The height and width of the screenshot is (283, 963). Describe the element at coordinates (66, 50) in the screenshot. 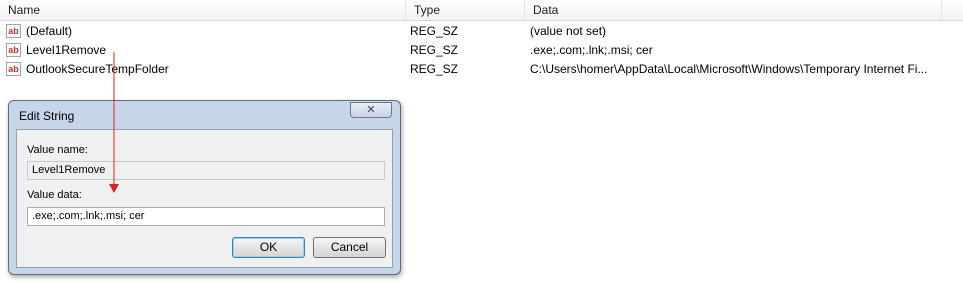

I see `row-name: Level1Remove` at that location.